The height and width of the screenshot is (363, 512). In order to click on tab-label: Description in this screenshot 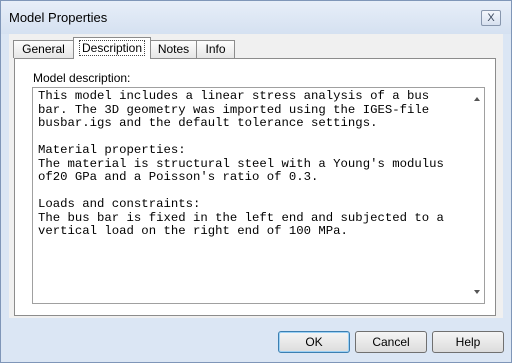, I will do `click(112, 48)`.